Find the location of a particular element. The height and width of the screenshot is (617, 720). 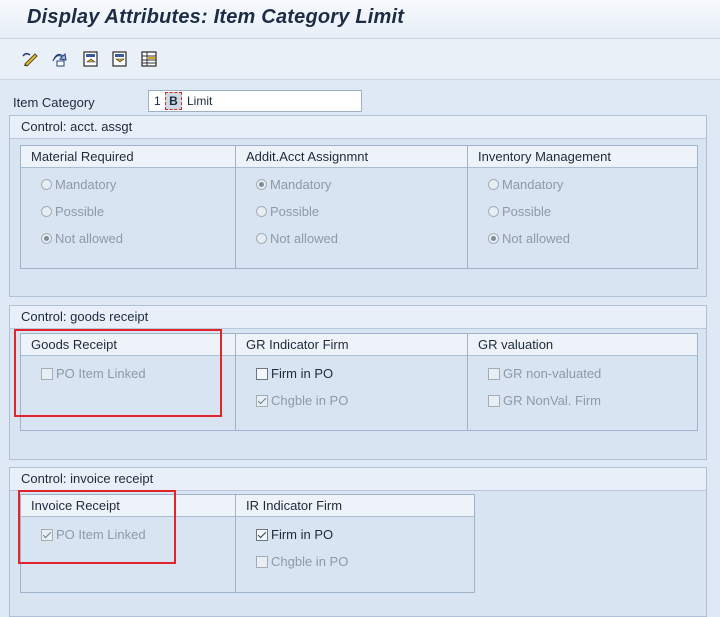

checkbox-gr-non-valuated: GR non-valuated is located at coordinates (544, 373).